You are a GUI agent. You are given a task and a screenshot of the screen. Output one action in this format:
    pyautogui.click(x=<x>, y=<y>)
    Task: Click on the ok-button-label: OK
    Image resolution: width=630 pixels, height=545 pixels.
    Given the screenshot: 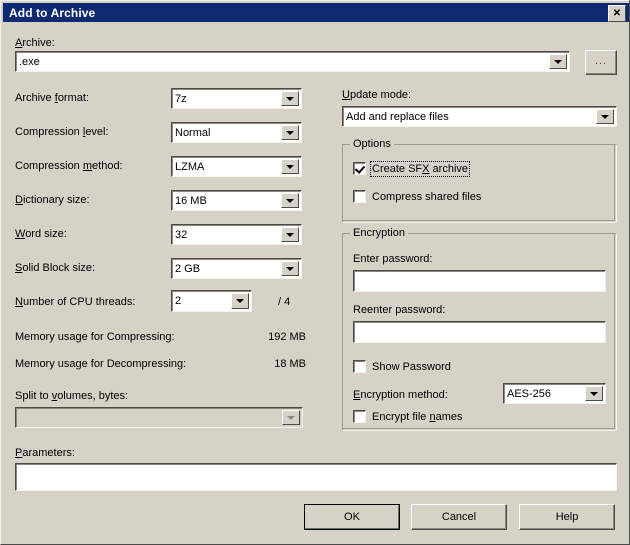 What is the action you would take?
    pyautogui.click(x=352, y=517)
    